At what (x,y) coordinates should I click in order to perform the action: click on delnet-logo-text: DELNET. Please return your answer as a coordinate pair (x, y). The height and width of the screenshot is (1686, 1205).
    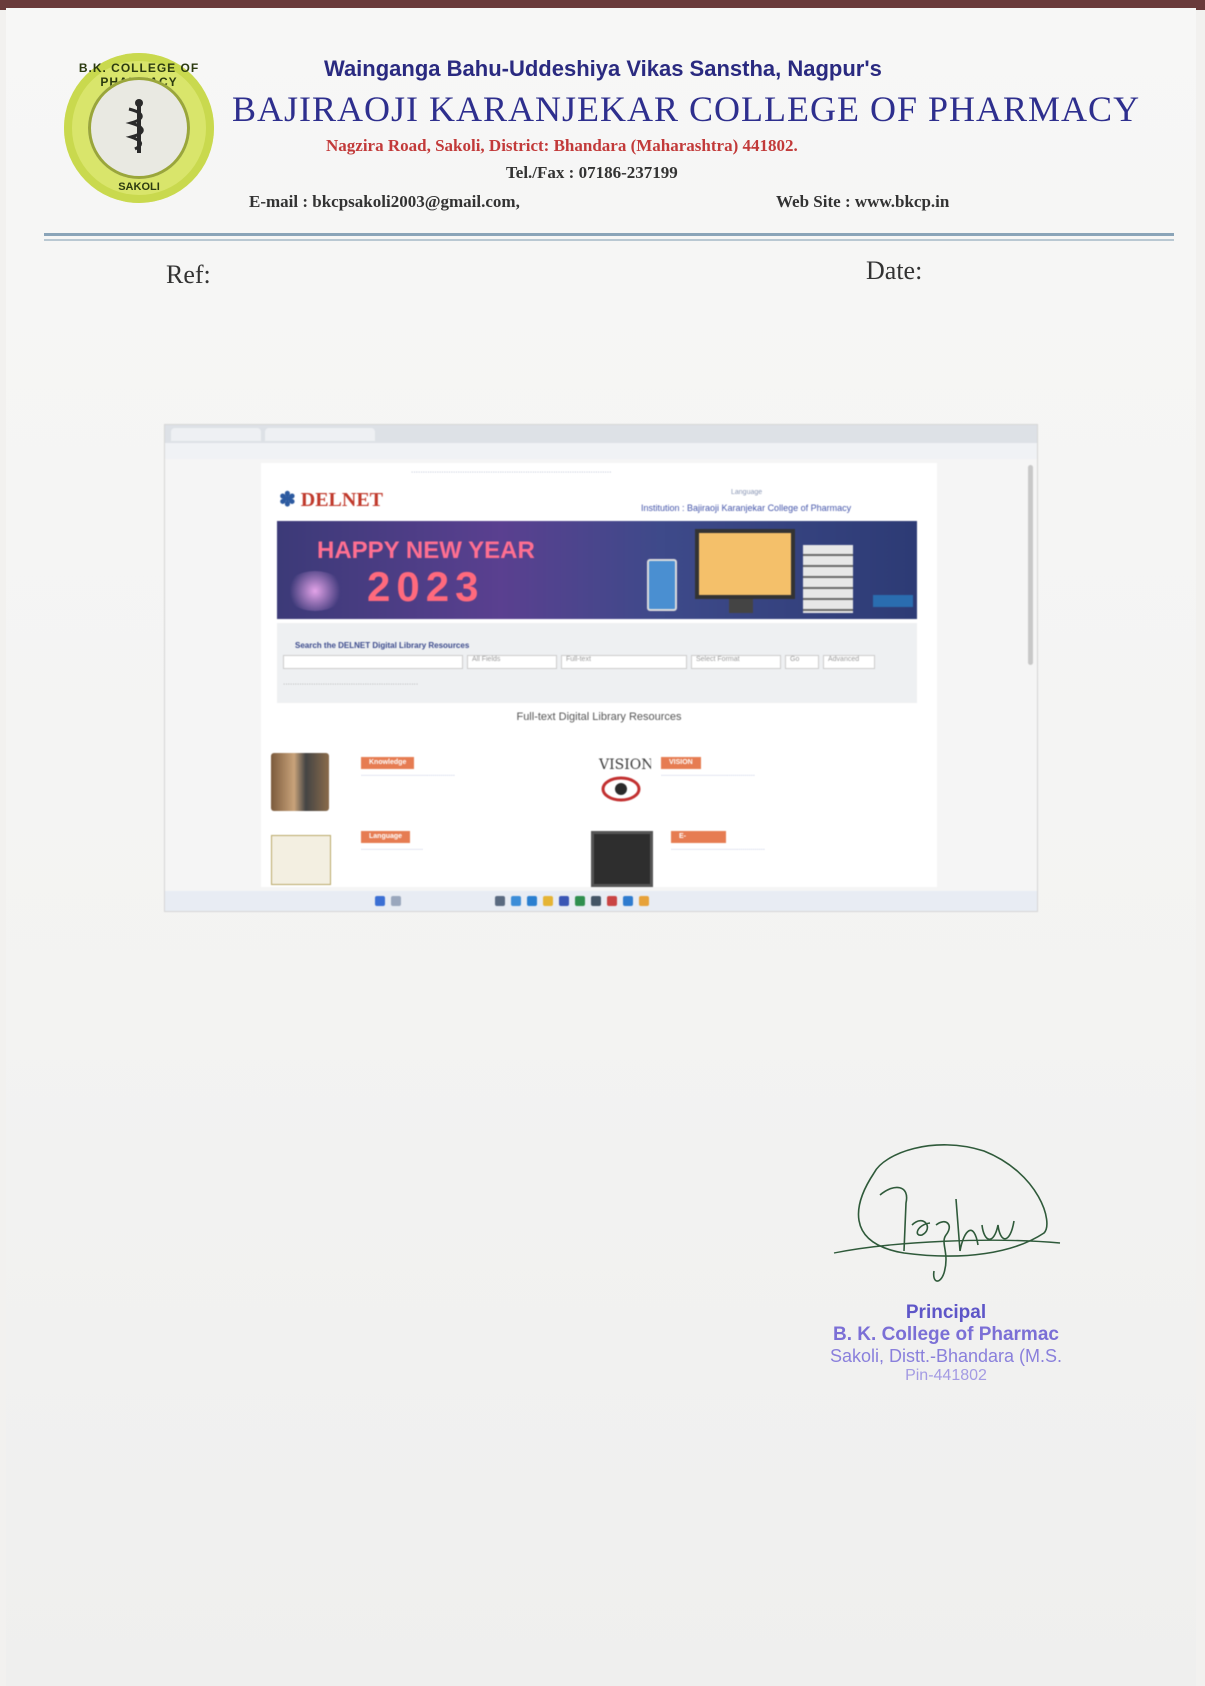
    Looking at the image, I should click on (342, 500).